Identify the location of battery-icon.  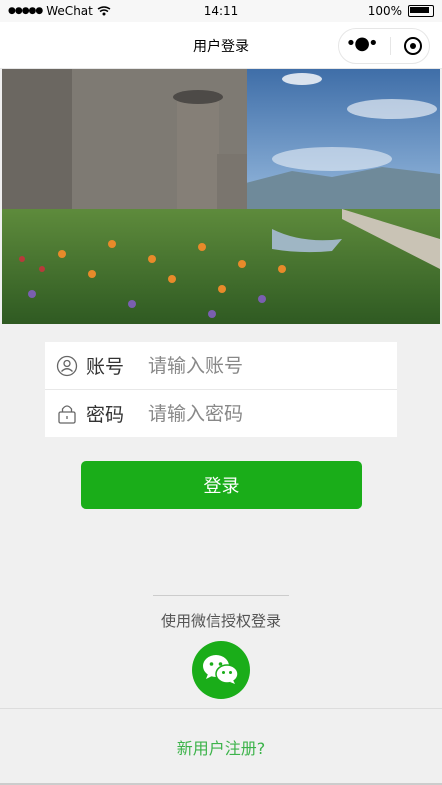
(421, 11).